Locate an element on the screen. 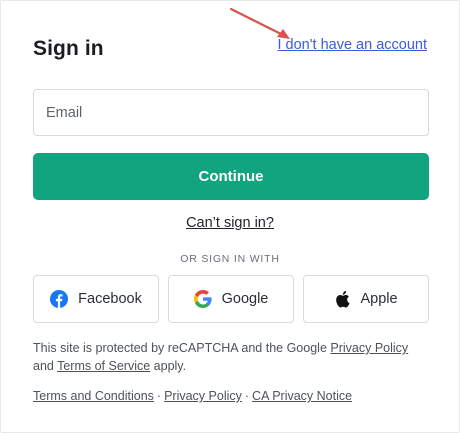 This screenshot has width=460, height=433. footer-privacy-link: Privacy Policy is located at coordinates (203, 396).